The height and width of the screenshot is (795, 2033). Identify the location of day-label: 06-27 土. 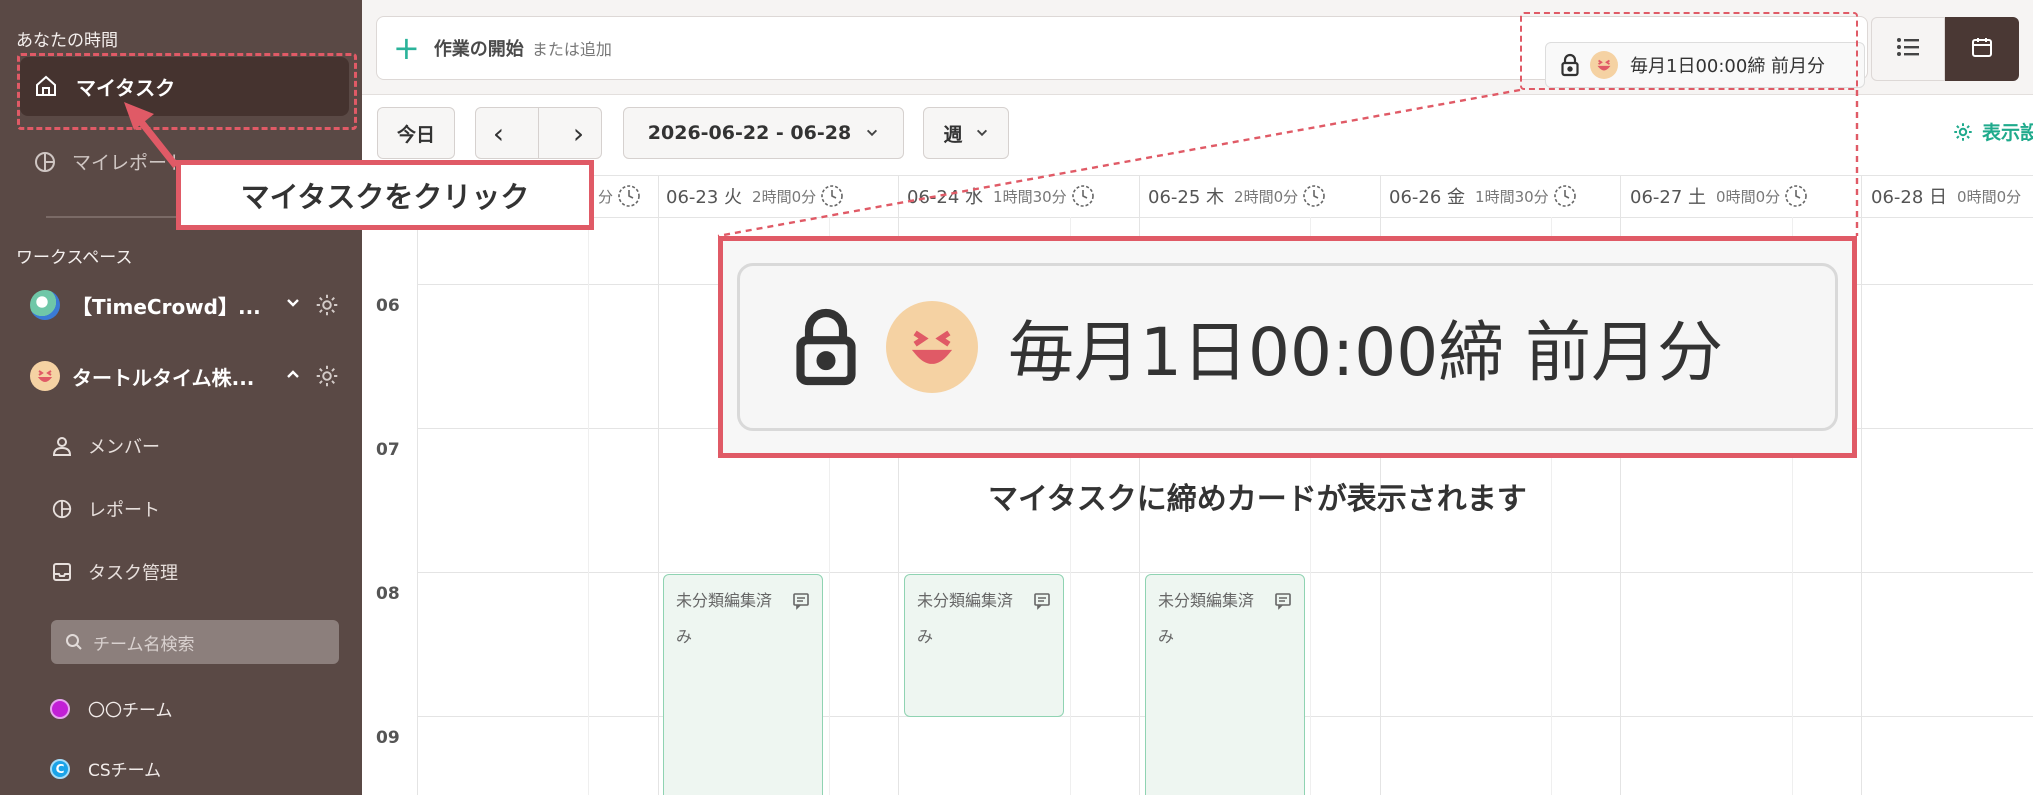
(1668, 197).